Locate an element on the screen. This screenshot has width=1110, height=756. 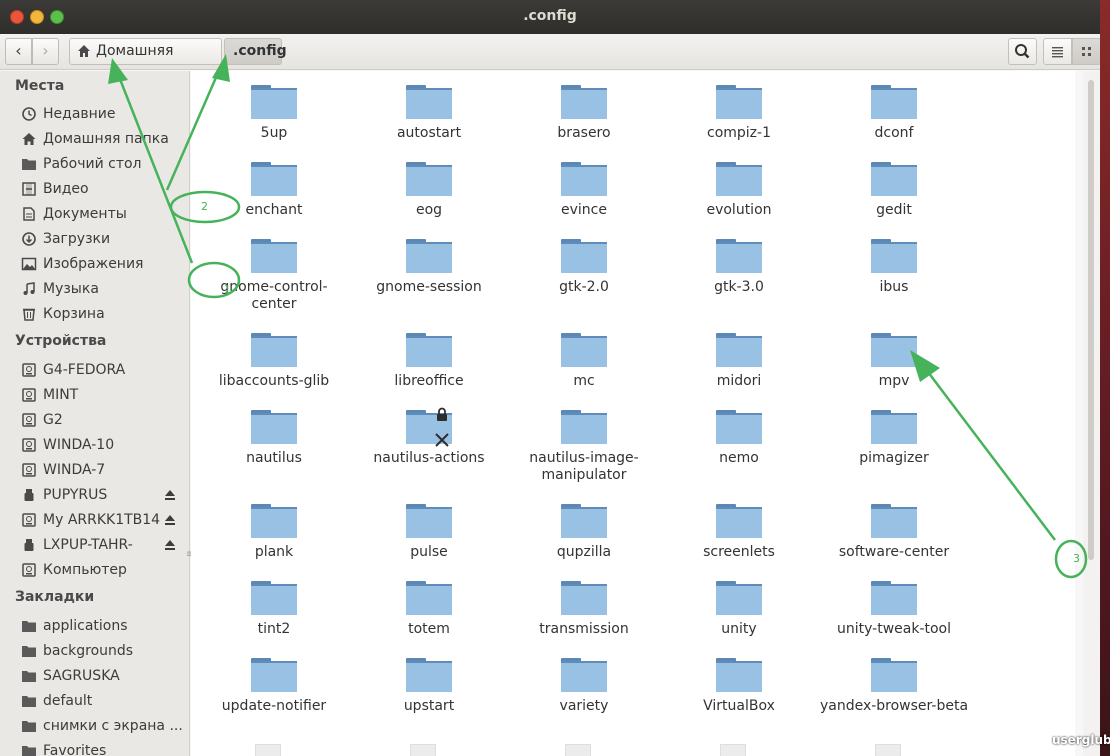
sidebar-item: default is located at coordinates (103, 701).